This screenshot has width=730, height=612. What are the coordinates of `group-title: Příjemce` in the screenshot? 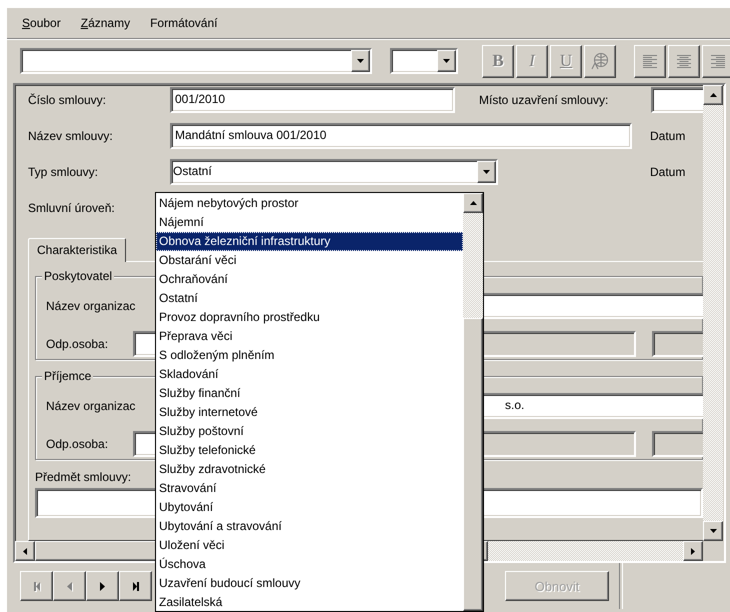 It's located at (68, 376).